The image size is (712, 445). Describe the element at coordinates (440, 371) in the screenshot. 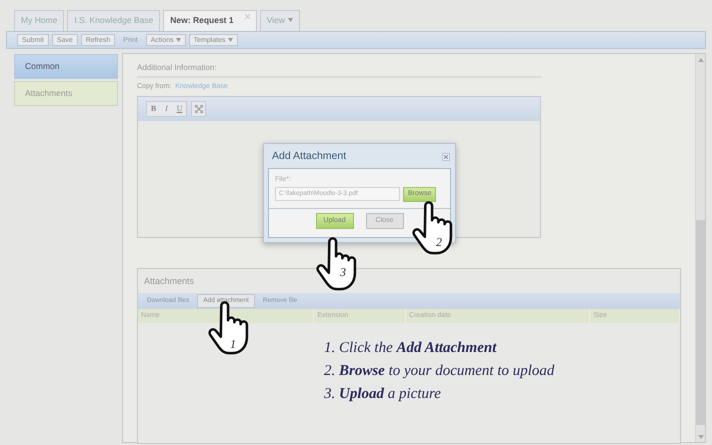

I see `instruction-line: 2. Browse to your document to upload` at that location.